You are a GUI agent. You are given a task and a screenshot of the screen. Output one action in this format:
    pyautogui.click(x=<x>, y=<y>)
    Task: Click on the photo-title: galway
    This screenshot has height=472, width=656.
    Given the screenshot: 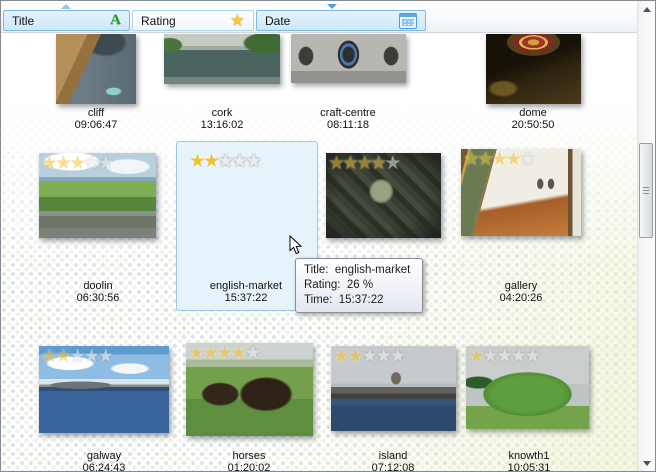 What is the action you would take?
    pyautogui.click(x=104, y=456)
    